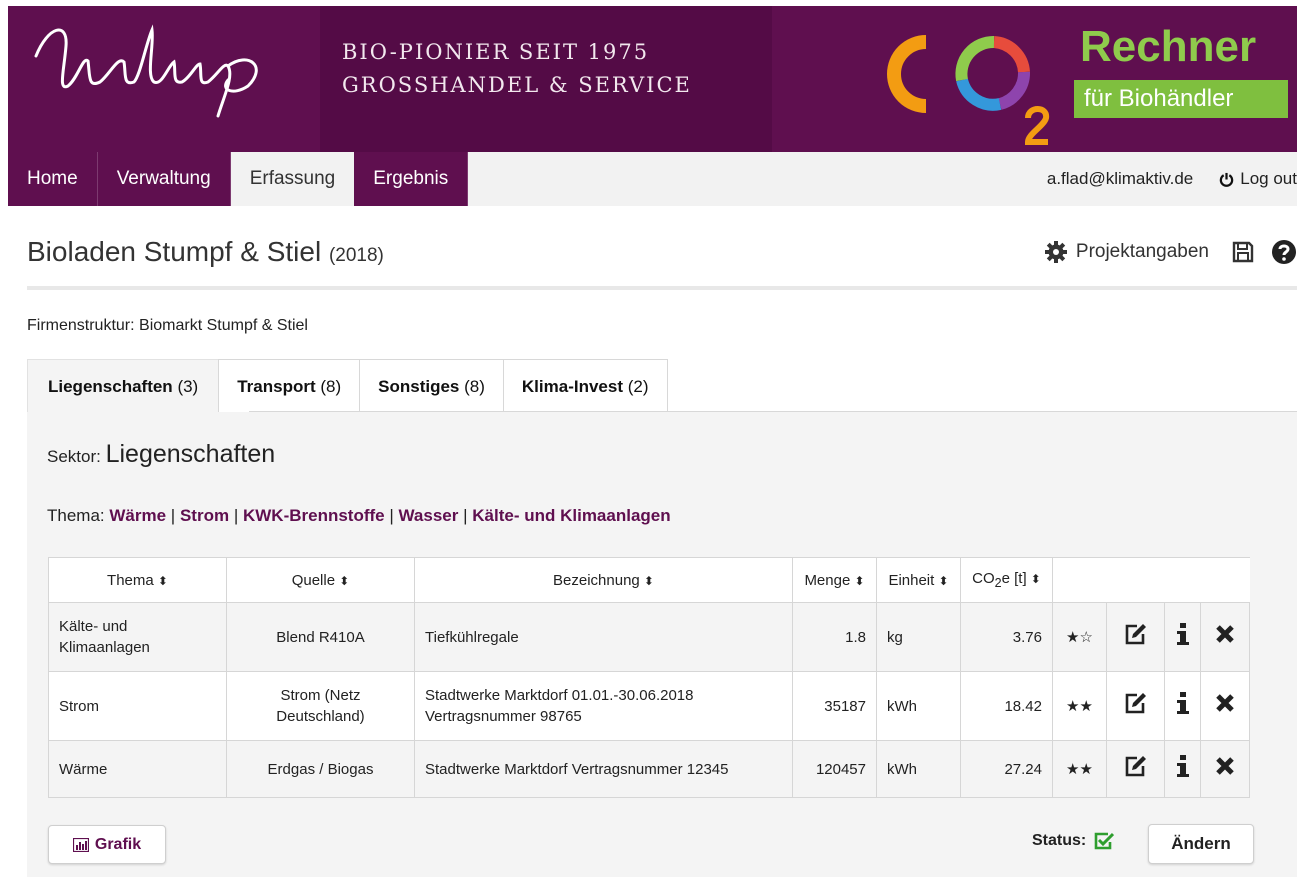 Image resolution: width=1297 pixels, height=877 pixels. I want to click on co2-rechner-subtitle: für Biohändler, so click(1181, 99).